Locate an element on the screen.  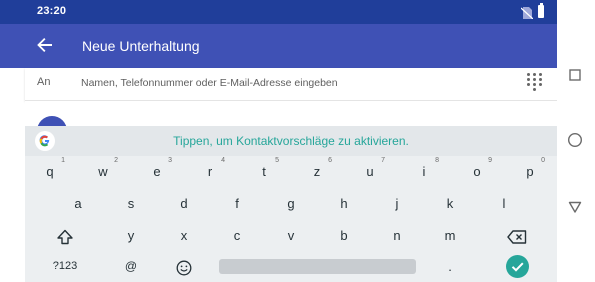
enter-key is located at coordinates (517, 266).